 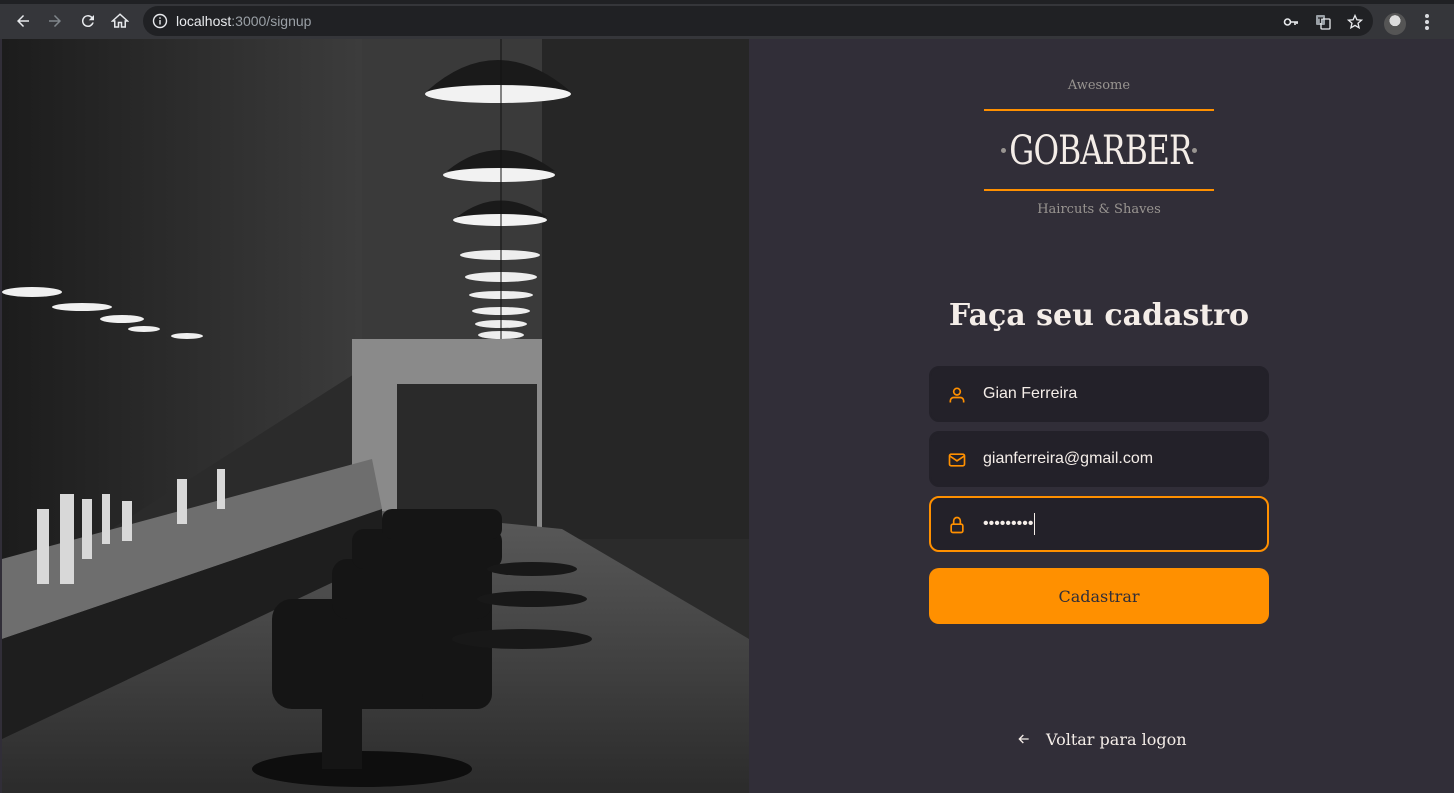 I want to click on mail-icon, so click(x=957, y=460).